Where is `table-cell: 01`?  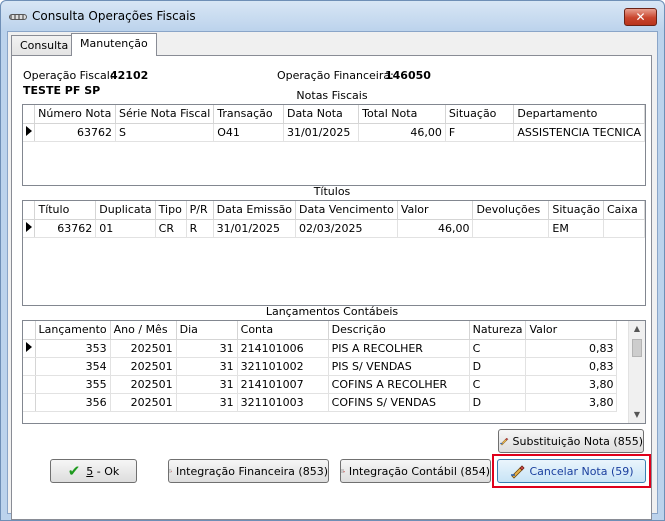
table-cell: 01 is located at coordinates (125, 228).